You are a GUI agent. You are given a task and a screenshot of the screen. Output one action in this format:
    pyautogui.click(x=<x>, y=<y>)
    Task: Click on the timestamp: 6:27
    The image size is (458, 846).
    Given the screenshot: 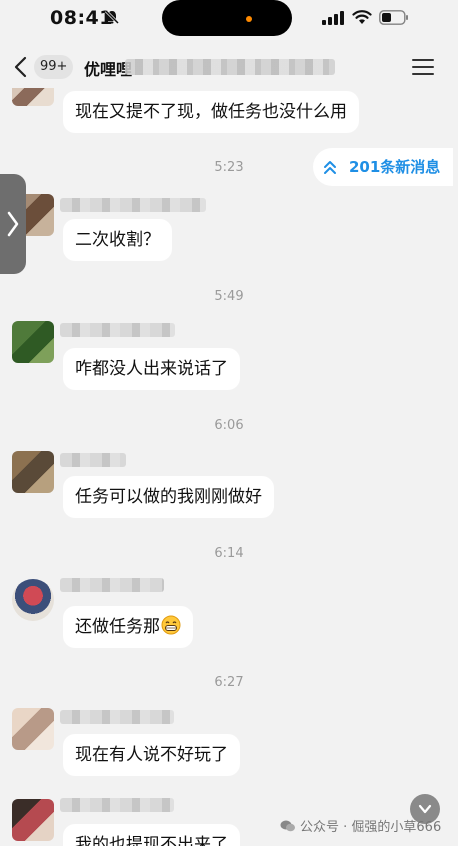 What is the action you would take?
    pyautogui.click(x=229, y=682)
    